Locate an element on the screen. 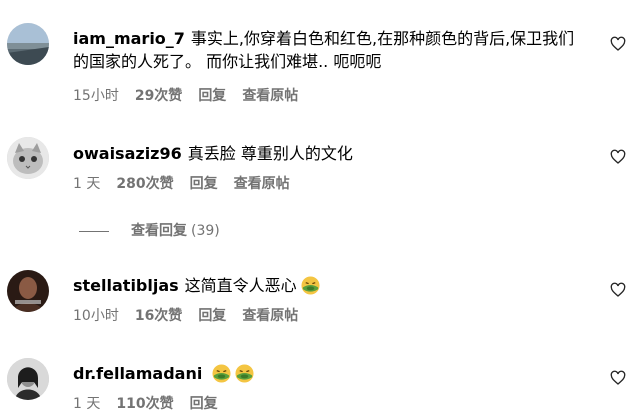 This screenshot has width=640, height=414. view-replies-label: 查看回复 is located at coordinates (159, 231).